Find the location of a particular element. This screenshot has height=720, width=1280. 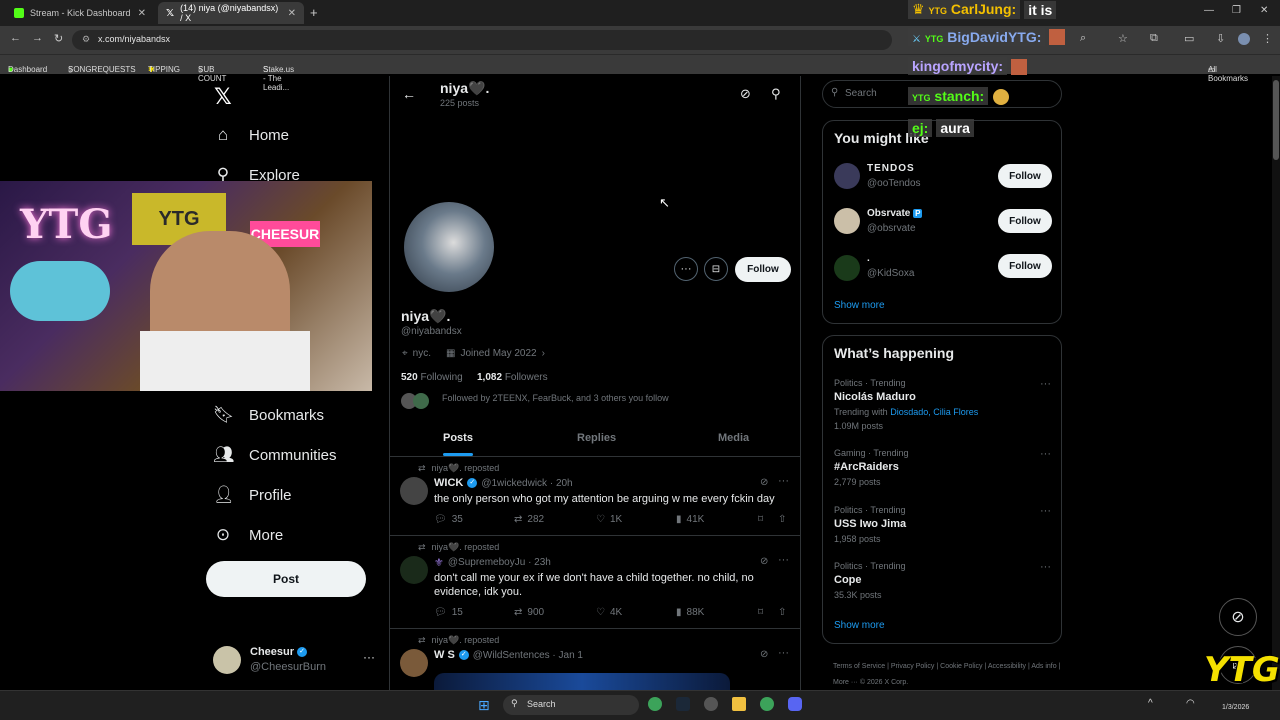

following-link: 520 Following is located at coordinates (432, 377).